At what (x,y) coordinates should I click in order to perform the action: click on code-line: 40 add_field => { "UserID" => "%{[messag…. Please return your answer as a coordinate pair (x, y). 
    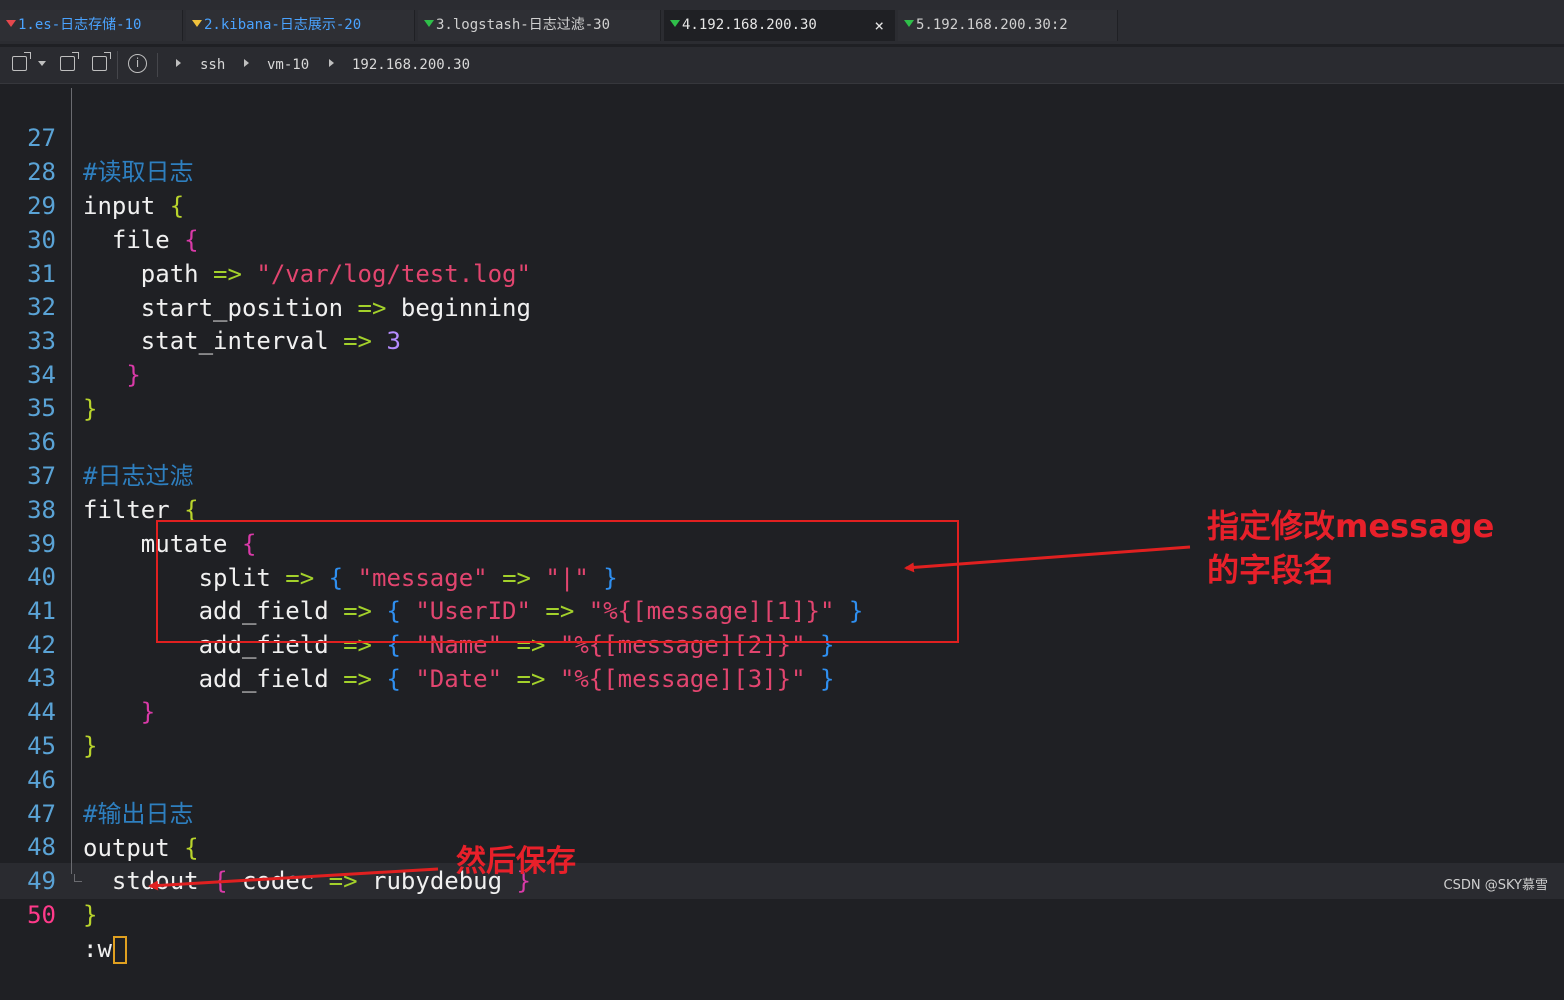
    Looking at the image, I should click on (431, 575).